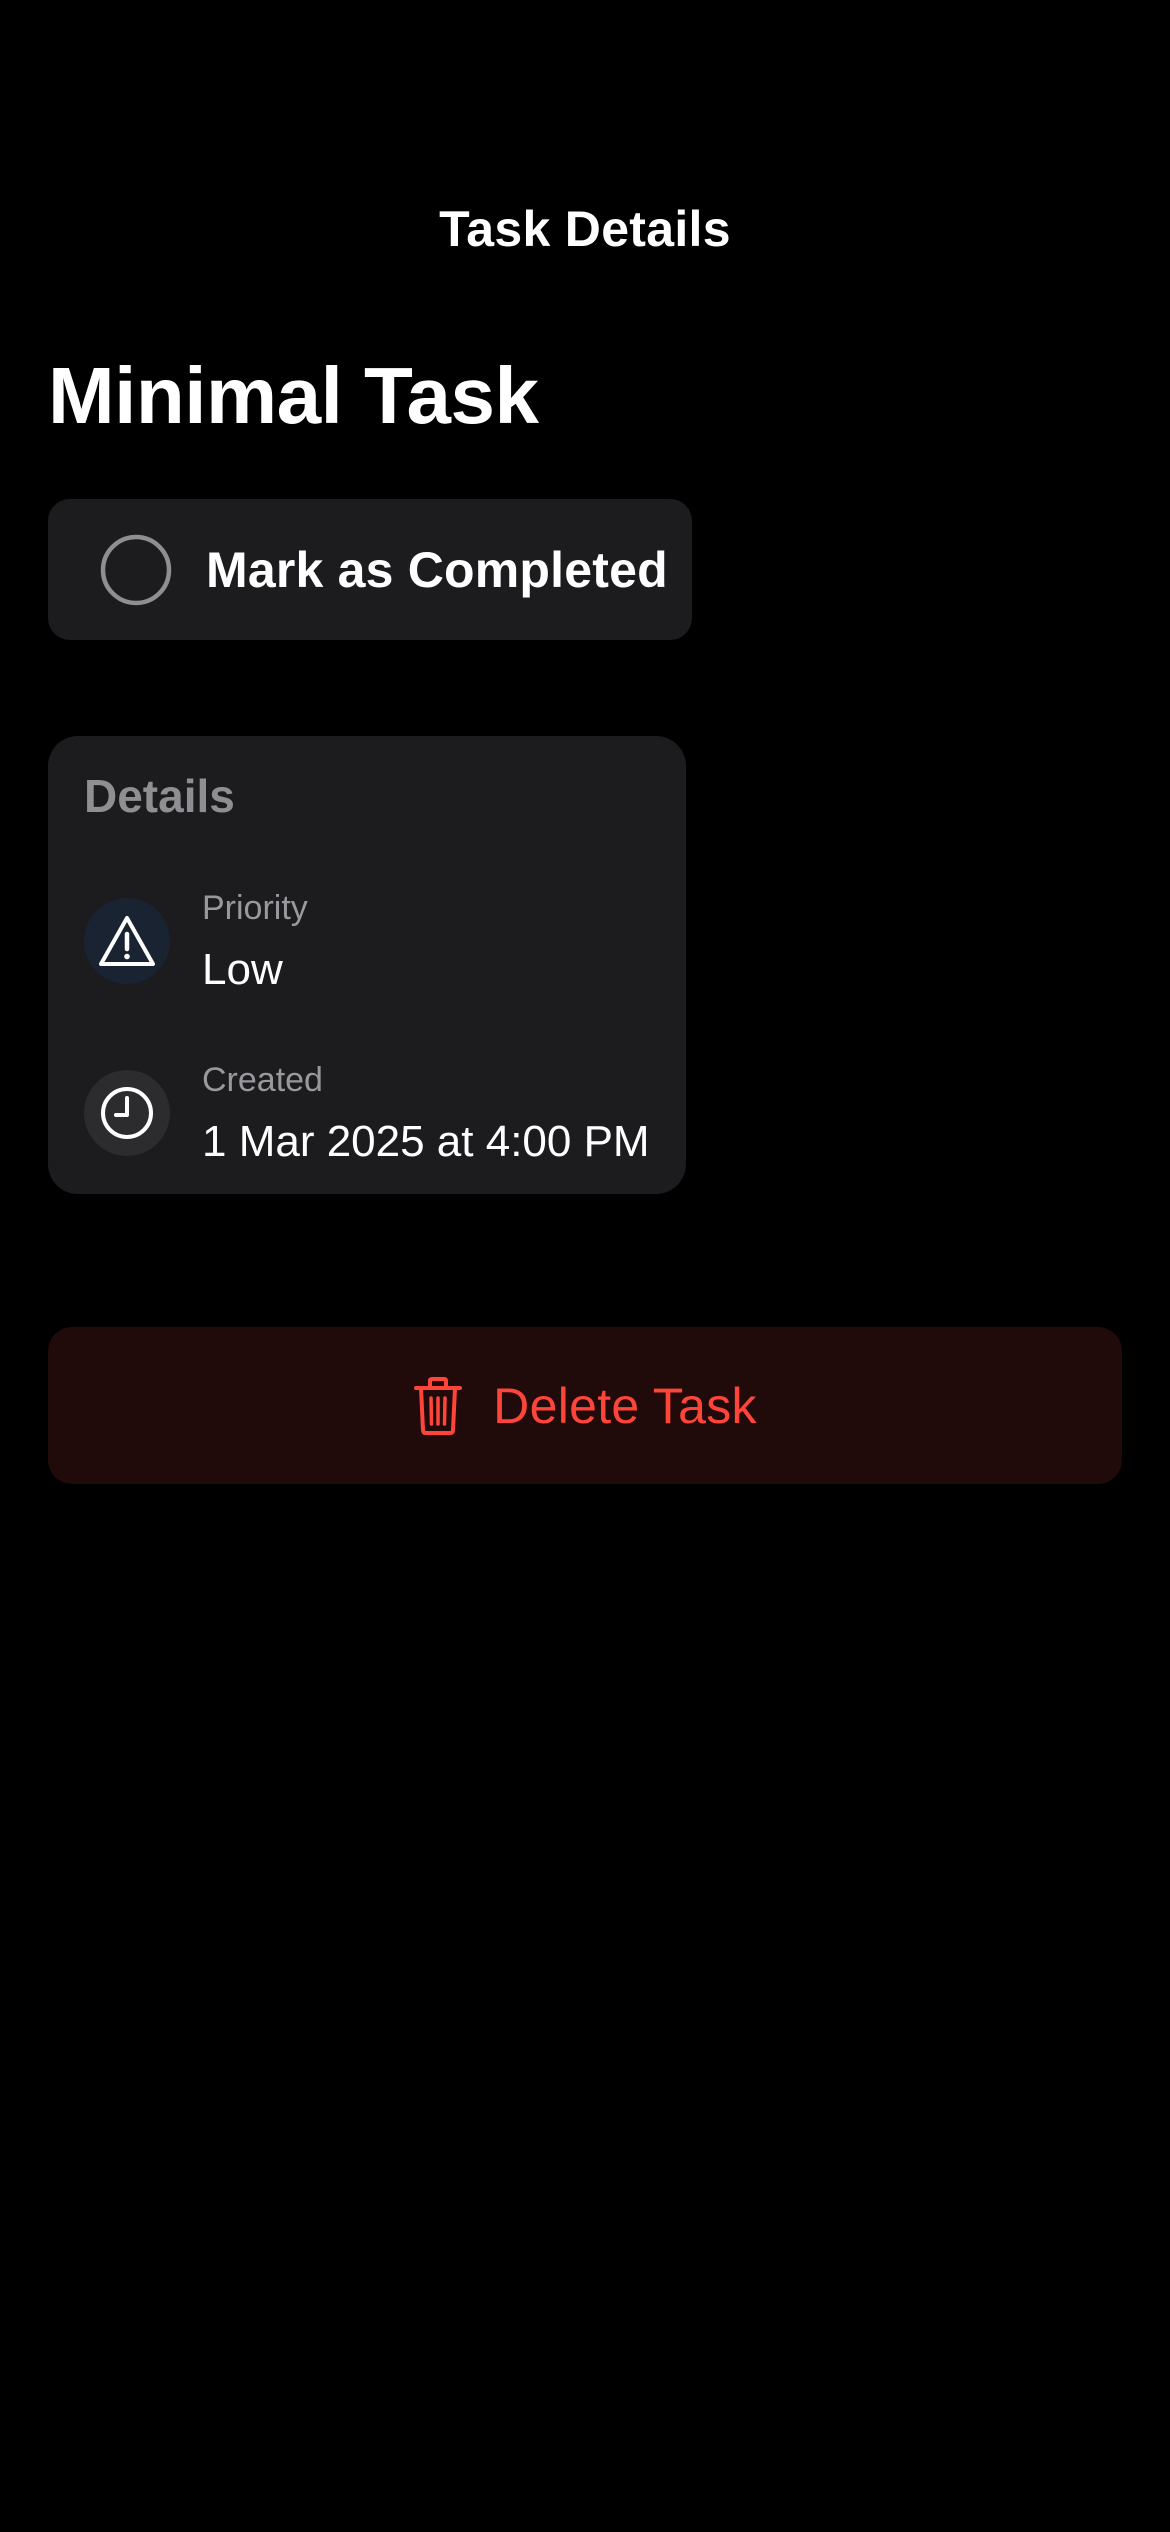 The image size is (1170, 2532). What do you see at coordinates (127, 1113) in the screenshot?
I see `clock-icon` at bounding box center [127, 1113].